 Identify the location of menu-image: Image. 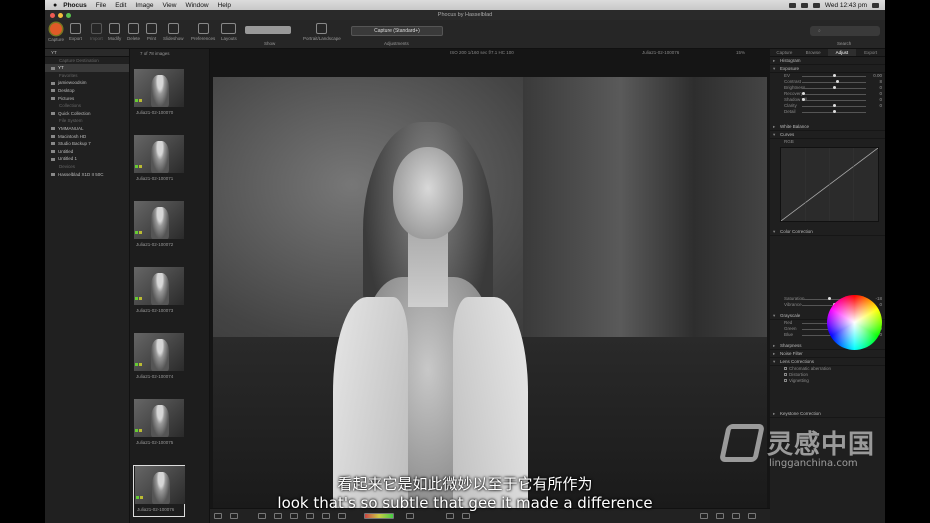
(144, 5).